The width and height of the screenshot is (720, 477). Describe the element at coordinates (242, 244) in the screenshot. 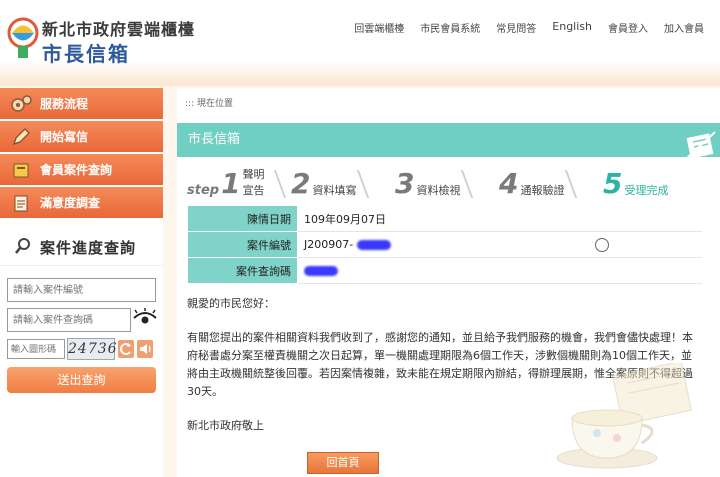

I see `case-number-label: 案件編號` at that location.